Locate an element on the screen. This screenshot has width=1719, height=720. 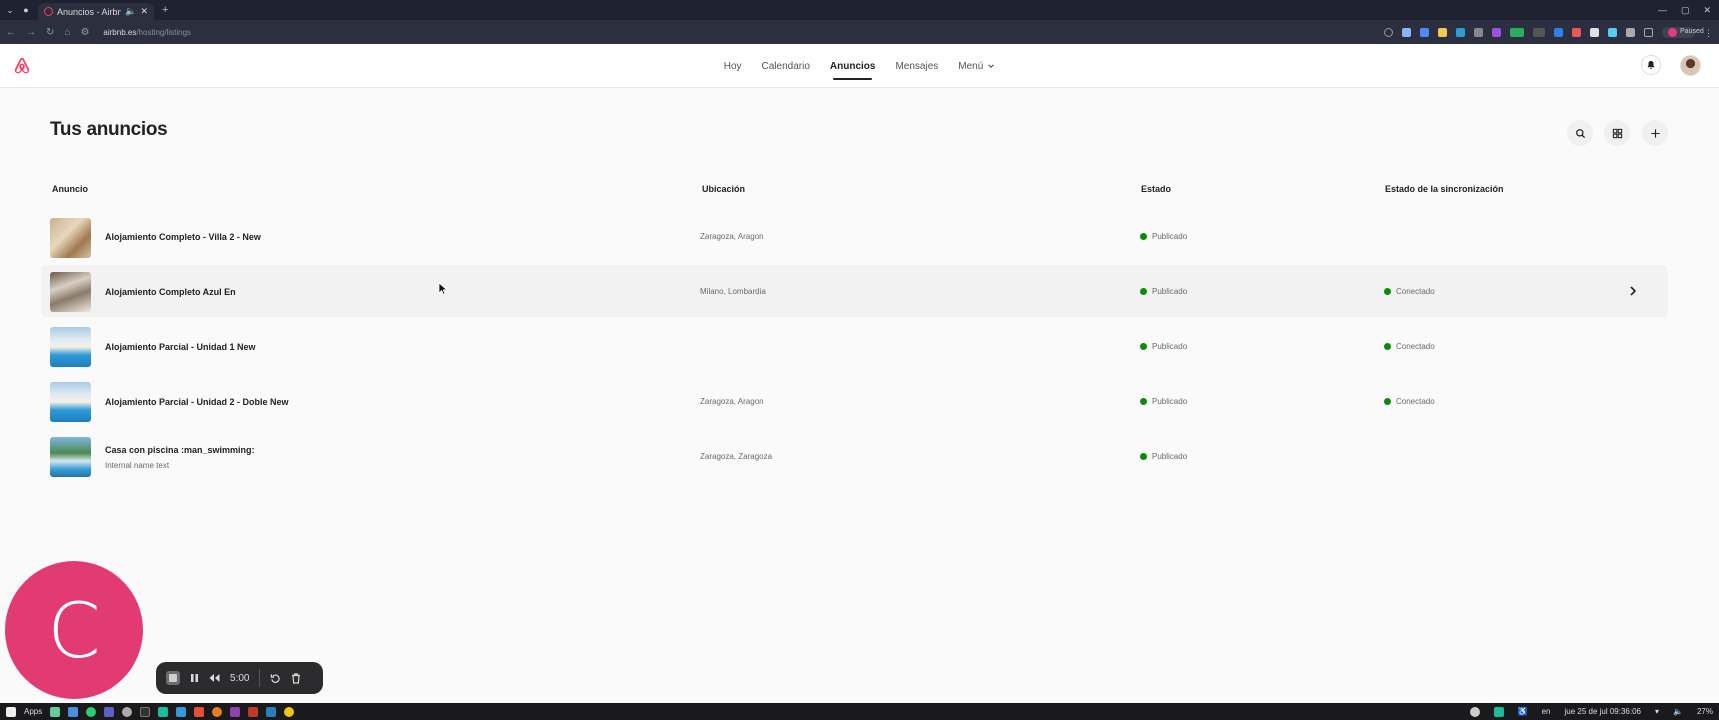
clock: jue 25 de jul 09:36:06 is located at coordinates (1602, 711).